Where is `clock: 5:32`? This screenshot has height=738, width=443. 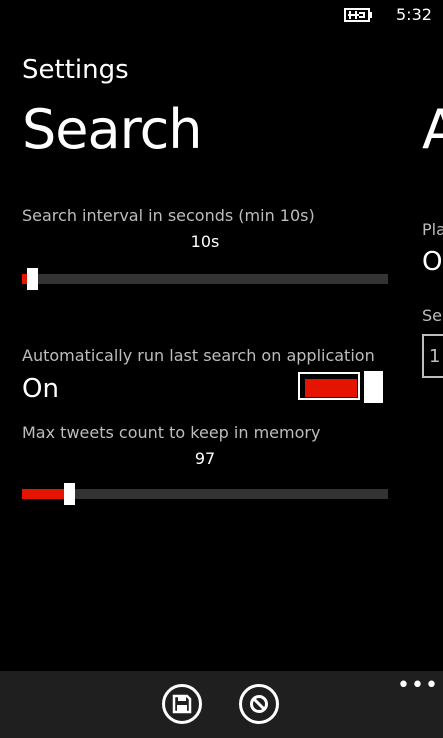
clock: 5:32 is located at coordinates (414, 14).